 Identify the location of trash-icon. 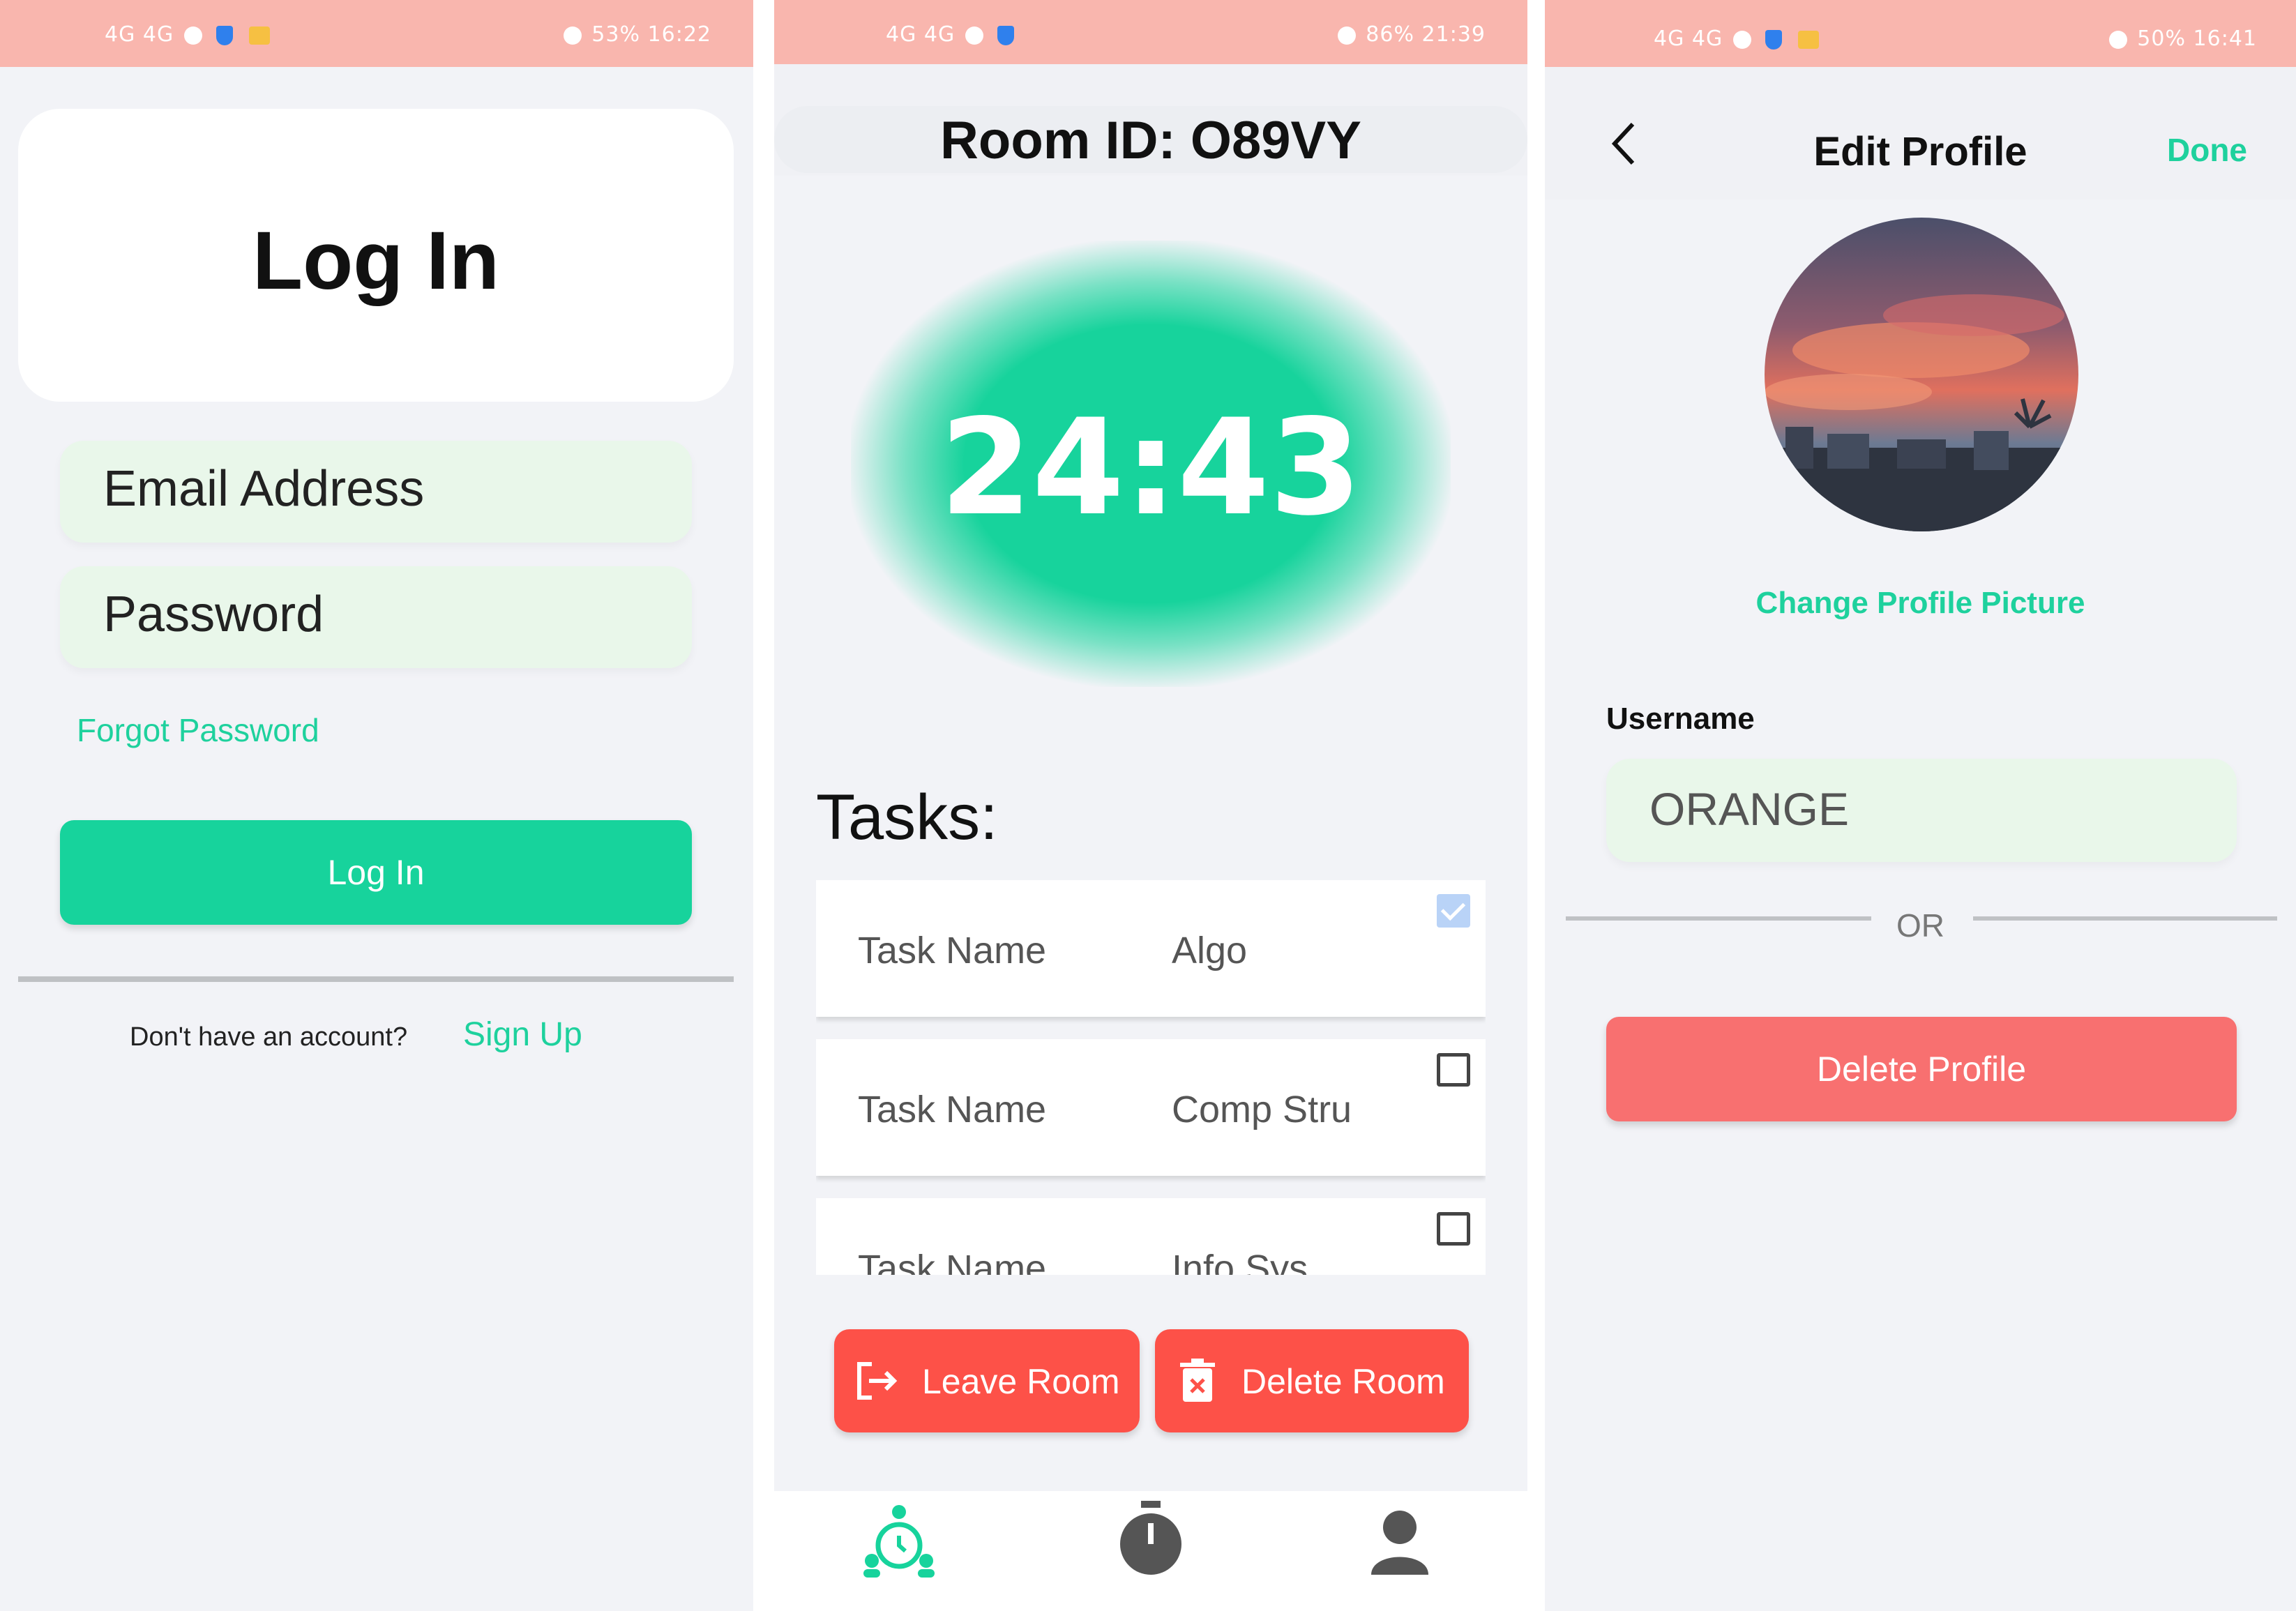
(1197, 1380).